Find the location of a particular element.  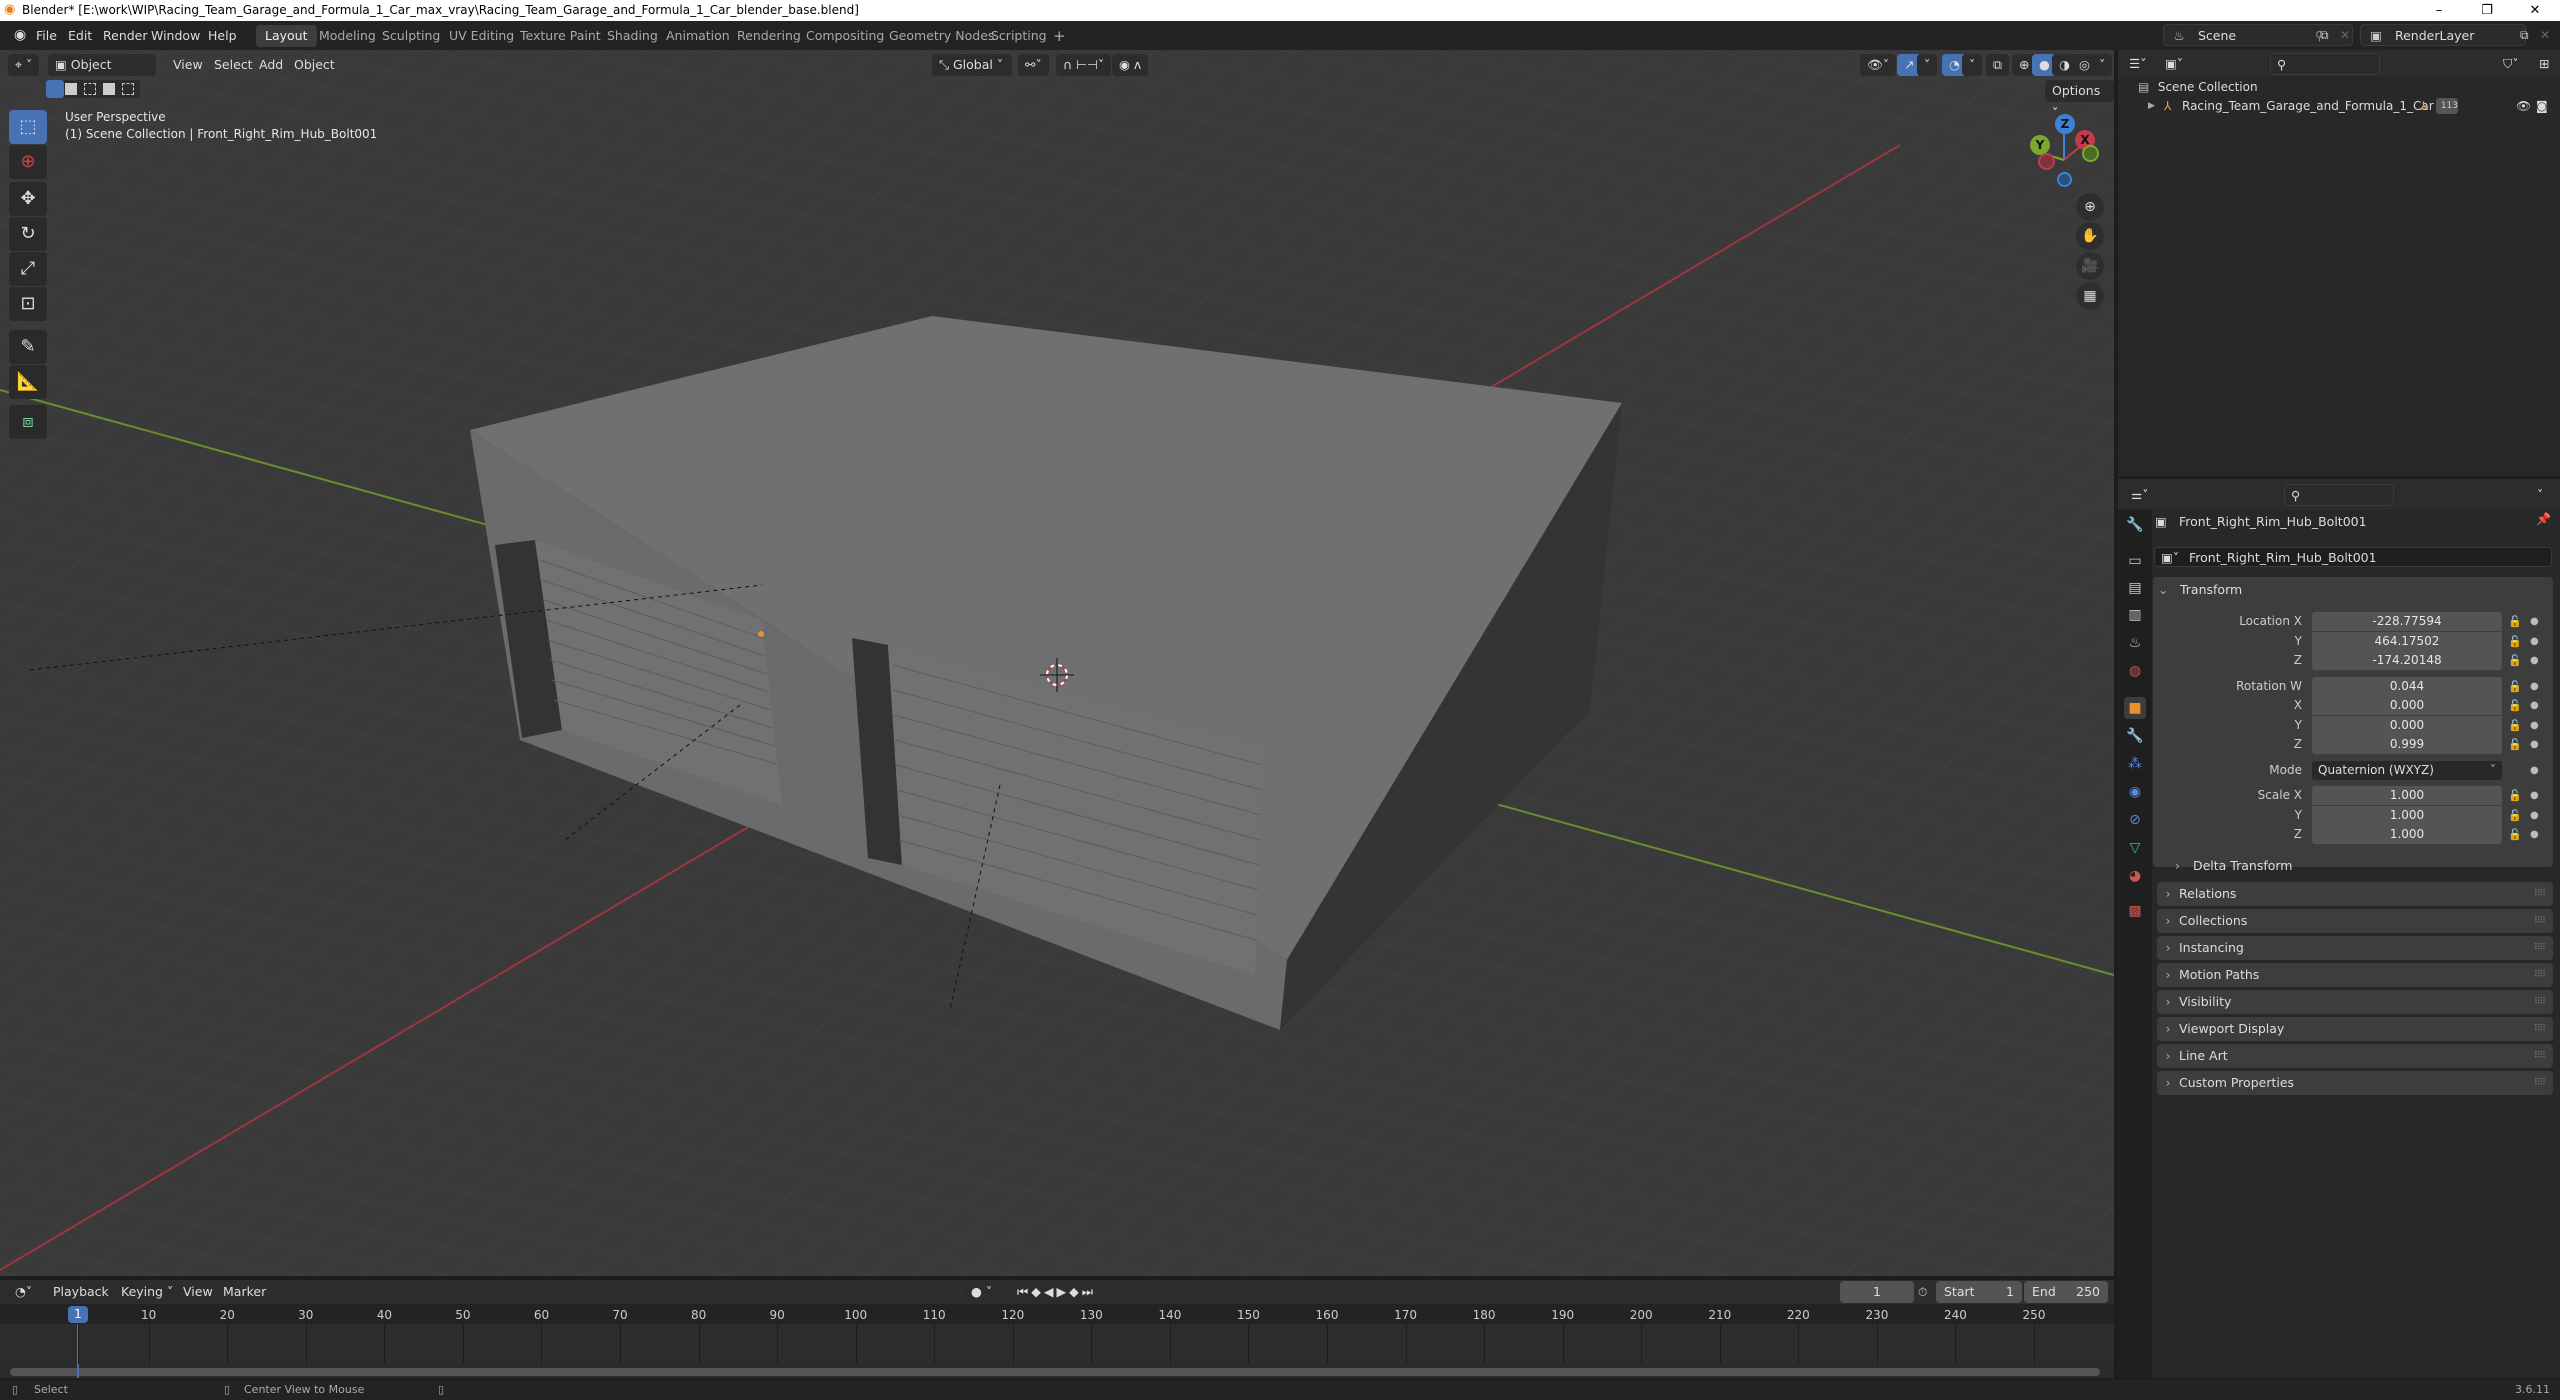

tool-cursor: ⊕ is located at coordinates (28, 162).